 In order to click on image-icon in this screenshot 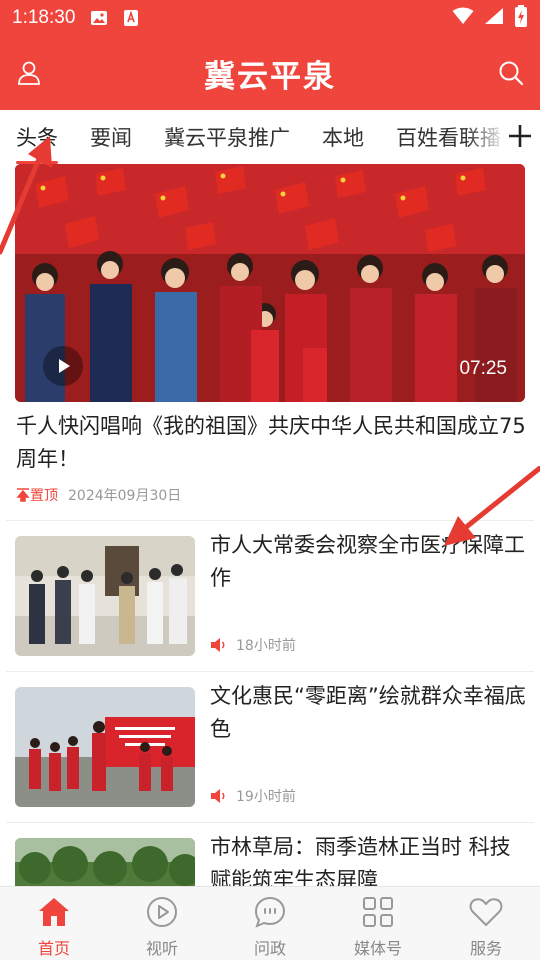, I will do `click(99, 18)`.